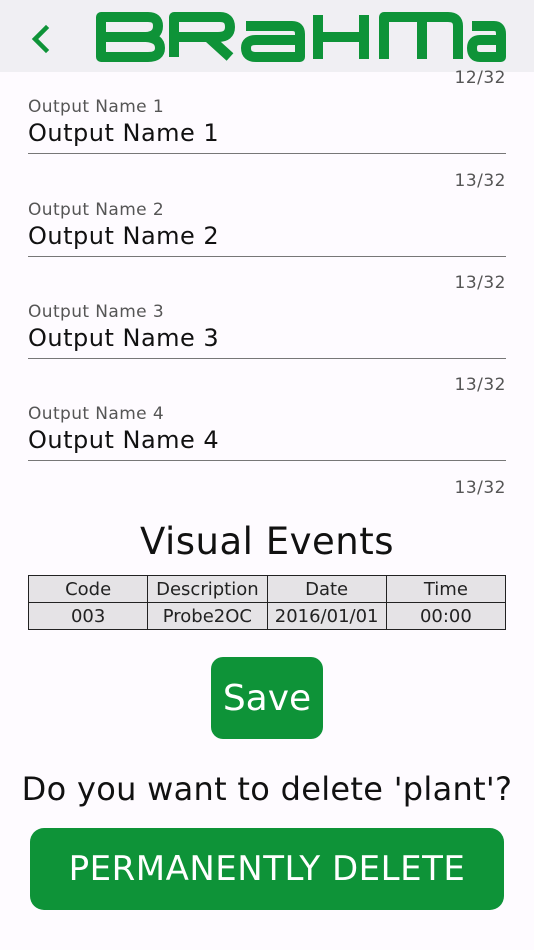 The width and height of the screenshot is (534, 950). What do you see at coordinates (96, 414) in the screenshot?
I see `field-label: Output Name 4` at bounding box center [96, 414].